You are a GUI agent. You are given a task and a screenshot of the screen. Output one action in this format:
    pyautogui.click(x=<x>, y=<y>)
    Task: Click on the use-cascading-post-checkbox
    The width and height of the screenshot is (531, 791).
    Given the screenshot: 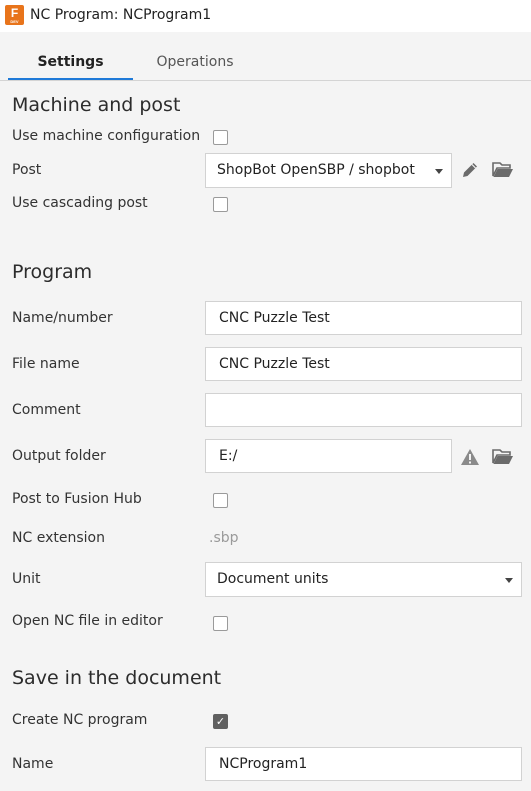 What is the action you would take?
    pyautogui.click(x=220, y=204)
    